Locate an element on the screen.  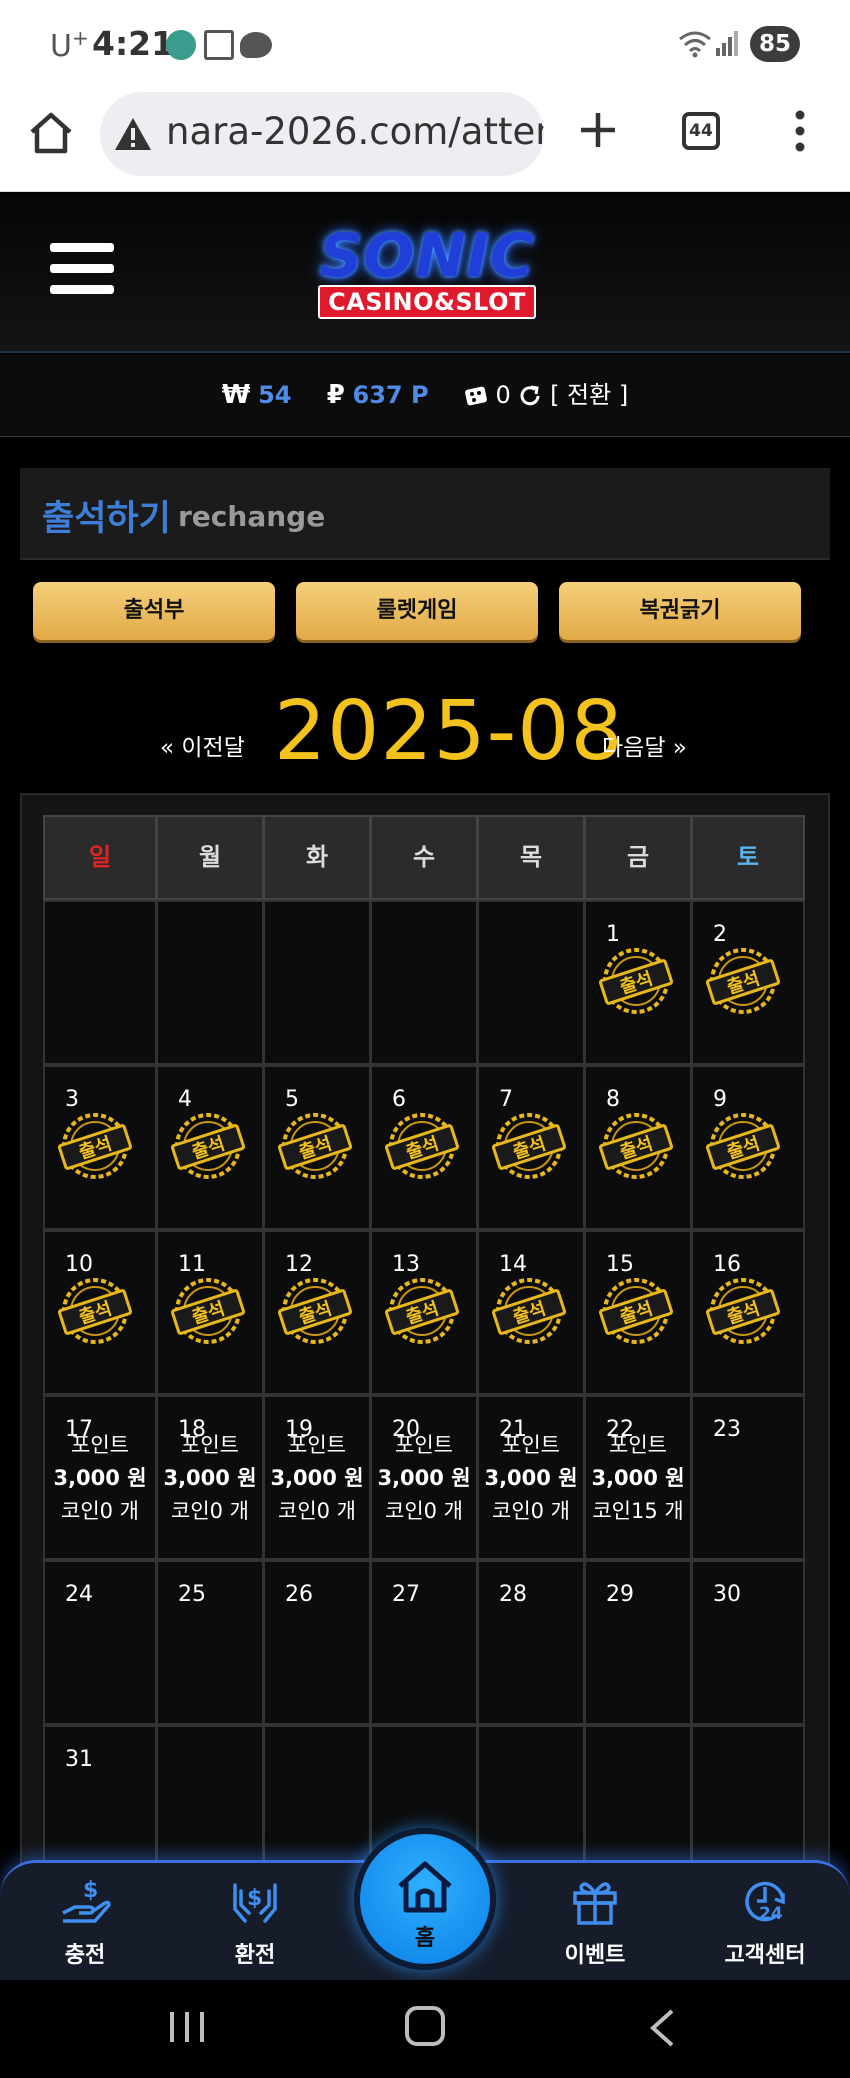
weekday-header: 월 is located at coordinates (210, 857).